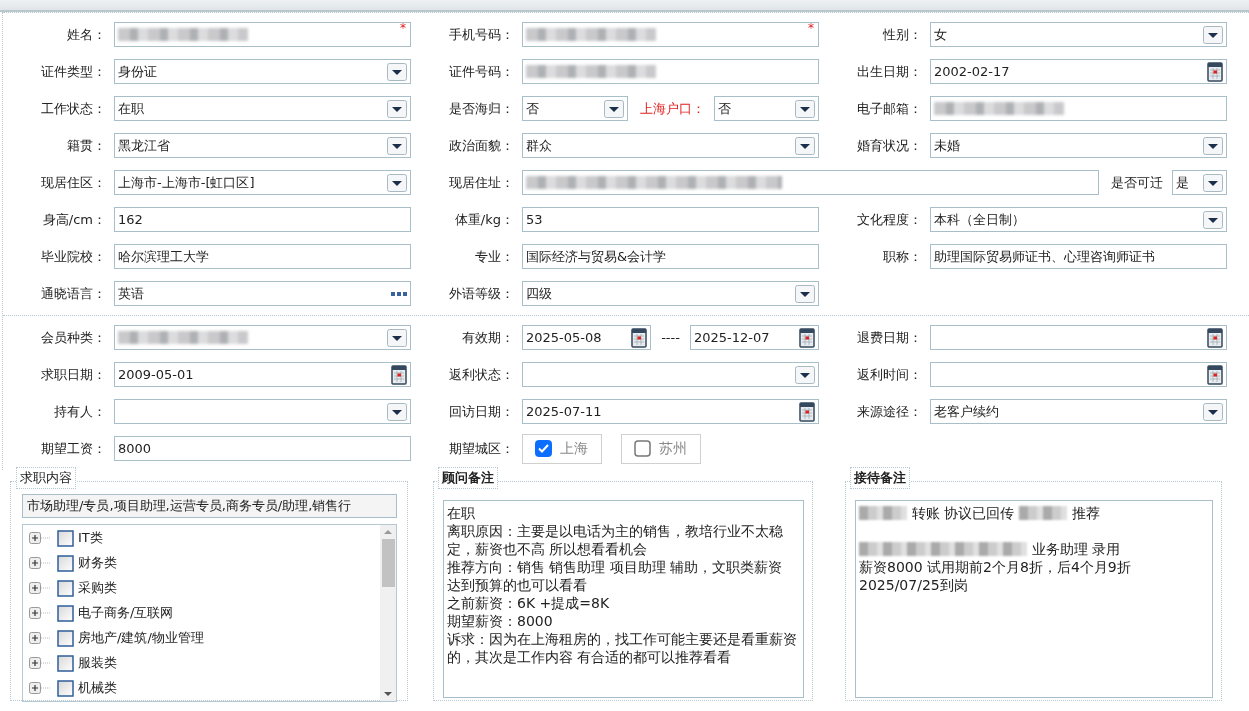 This screenshot has height=711, width=1249. Describe the element at coordinates (481, 293) in the screenshot. I see `field-label: 外语等级：` at that location.